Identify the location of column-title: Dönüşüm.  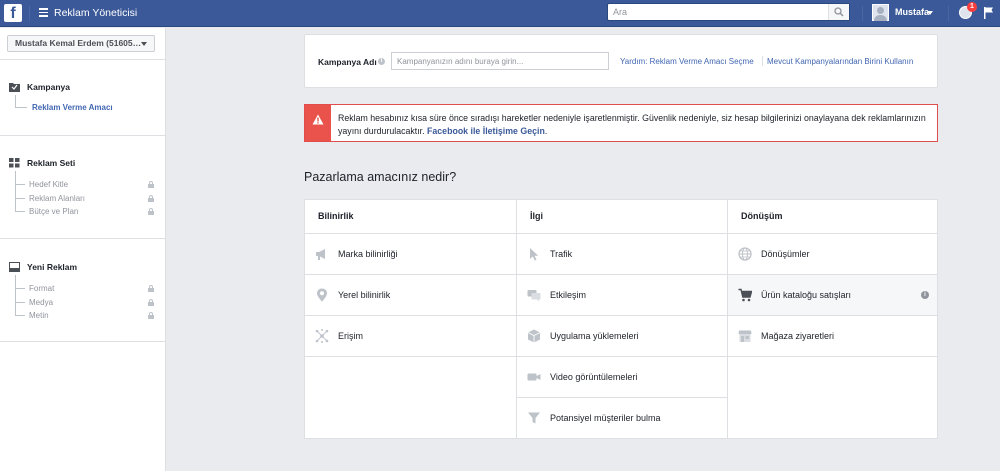
(762, 216).